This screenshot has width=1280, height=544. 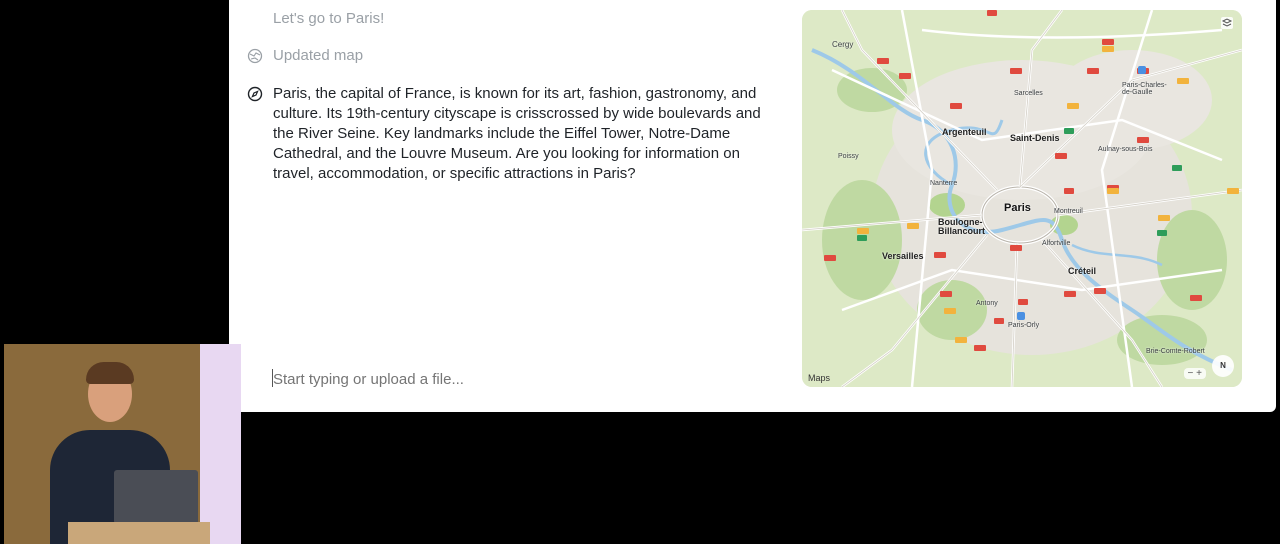 I want to click on maps-brand-logo: Maps, so click(x=819, y=378).